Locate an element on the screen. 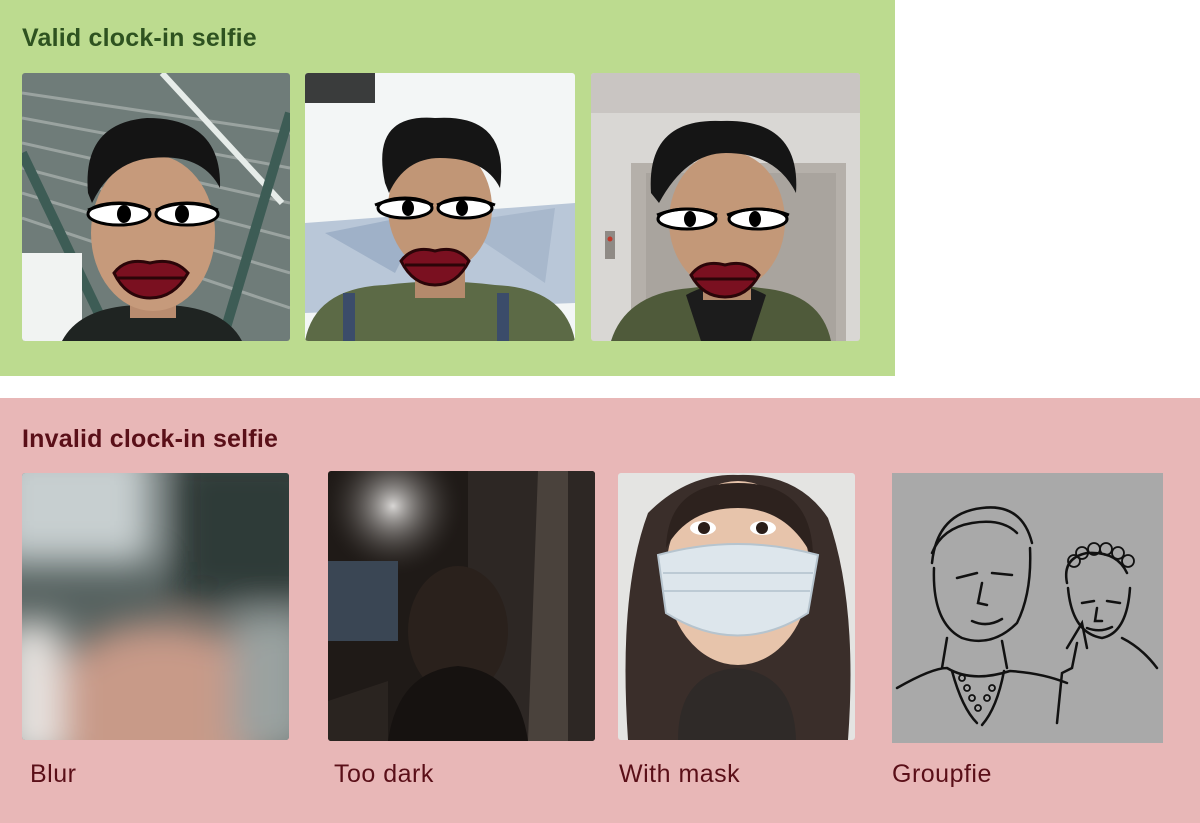 The width and height of the screenshot is (1200, 823). blurry-photo-icon is located at coordinates (155, 606).